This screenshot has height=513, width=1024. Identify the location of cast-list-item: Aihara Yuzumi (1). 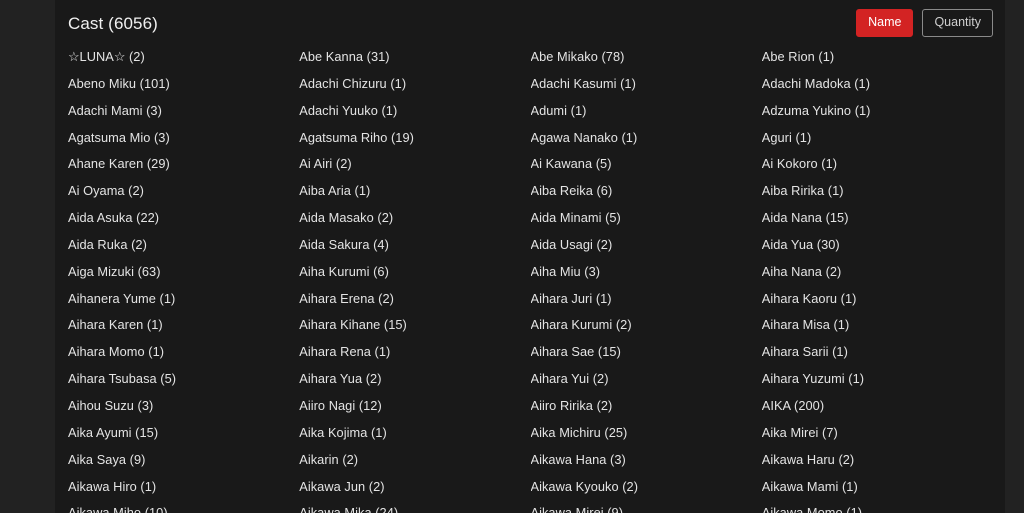
(877, 379).